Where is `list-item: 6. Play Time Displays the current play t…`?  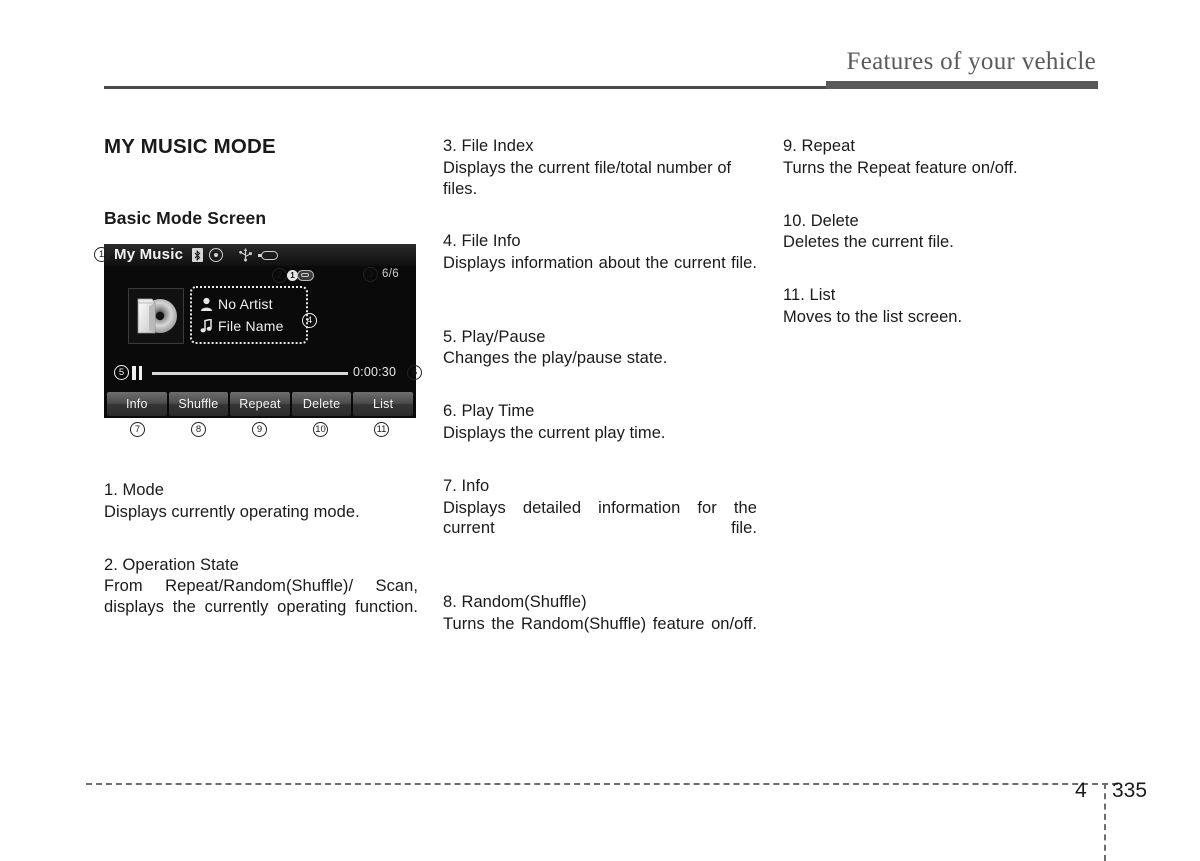
list-item: 6. Play Time Displays the current play t… is located at coordinates (600, 422).